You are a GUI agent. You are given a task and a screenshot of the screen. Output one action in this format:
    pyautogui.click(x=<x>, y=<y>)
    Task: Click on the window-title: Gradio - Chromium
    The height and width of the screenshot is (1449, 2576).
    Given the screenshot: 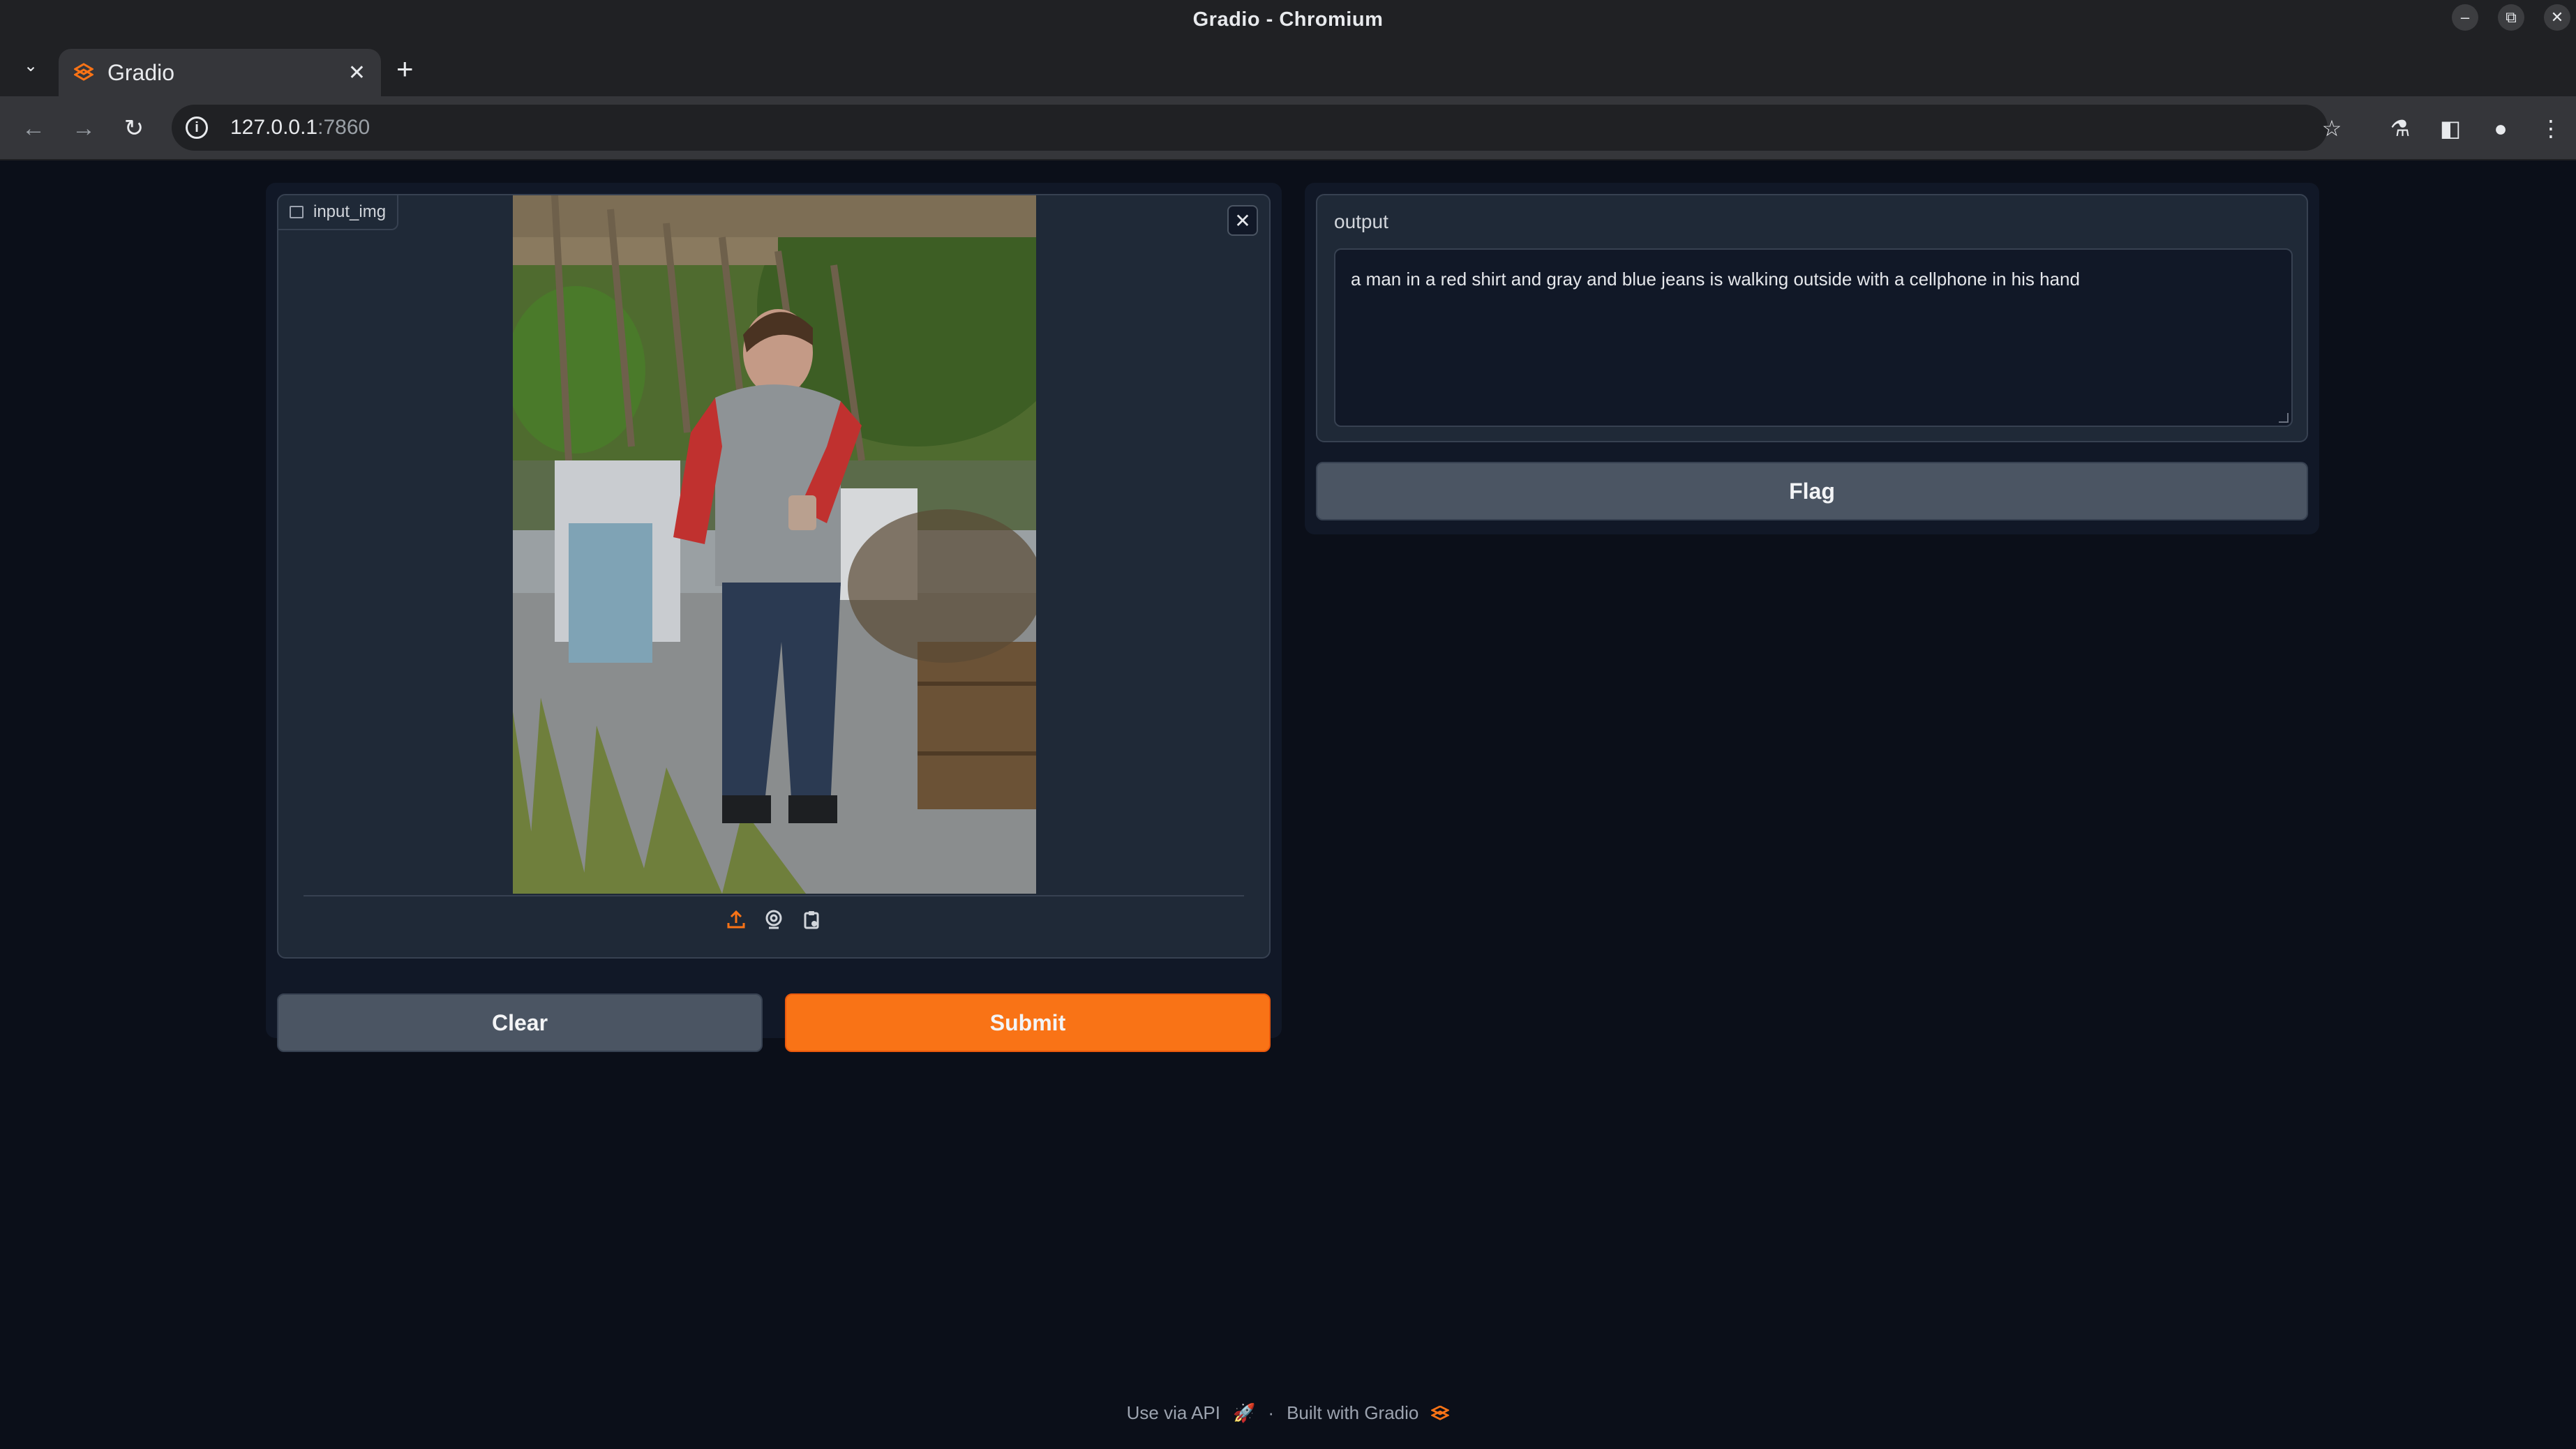 What is the action you would take?
    pyautogui.click(x=1288, y=20)
    